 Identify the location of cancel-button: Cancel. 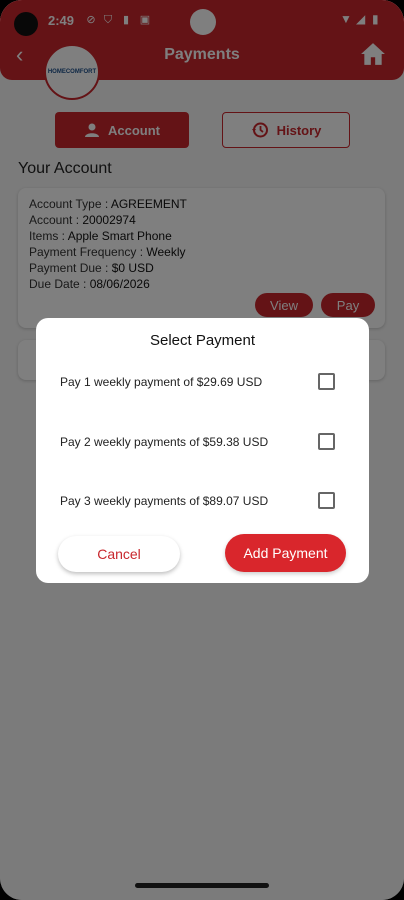
(119, 554).